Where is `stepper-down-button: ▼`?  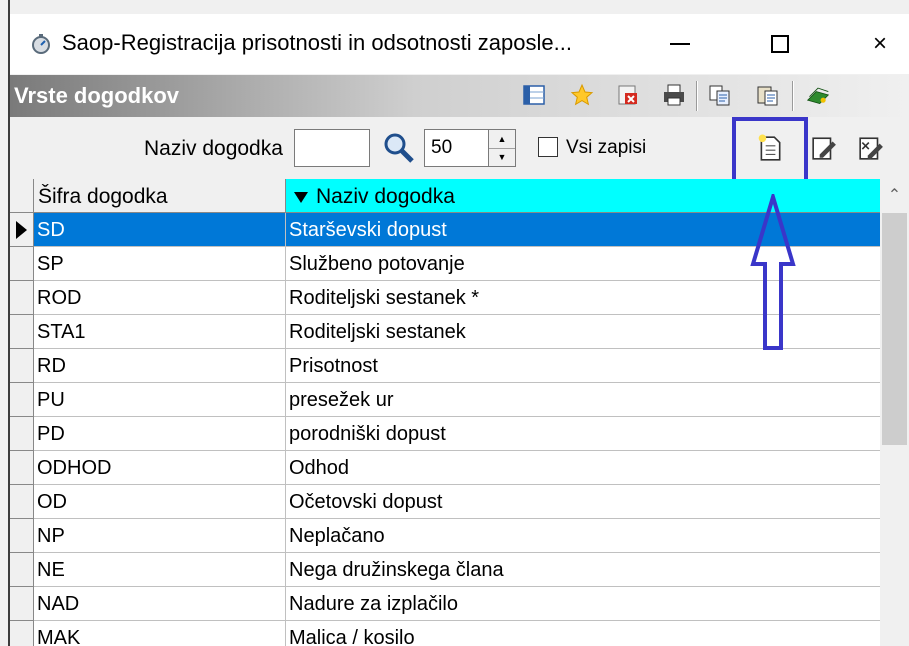 stepper-down-button: ▼ is located at coordinates (502, 157).